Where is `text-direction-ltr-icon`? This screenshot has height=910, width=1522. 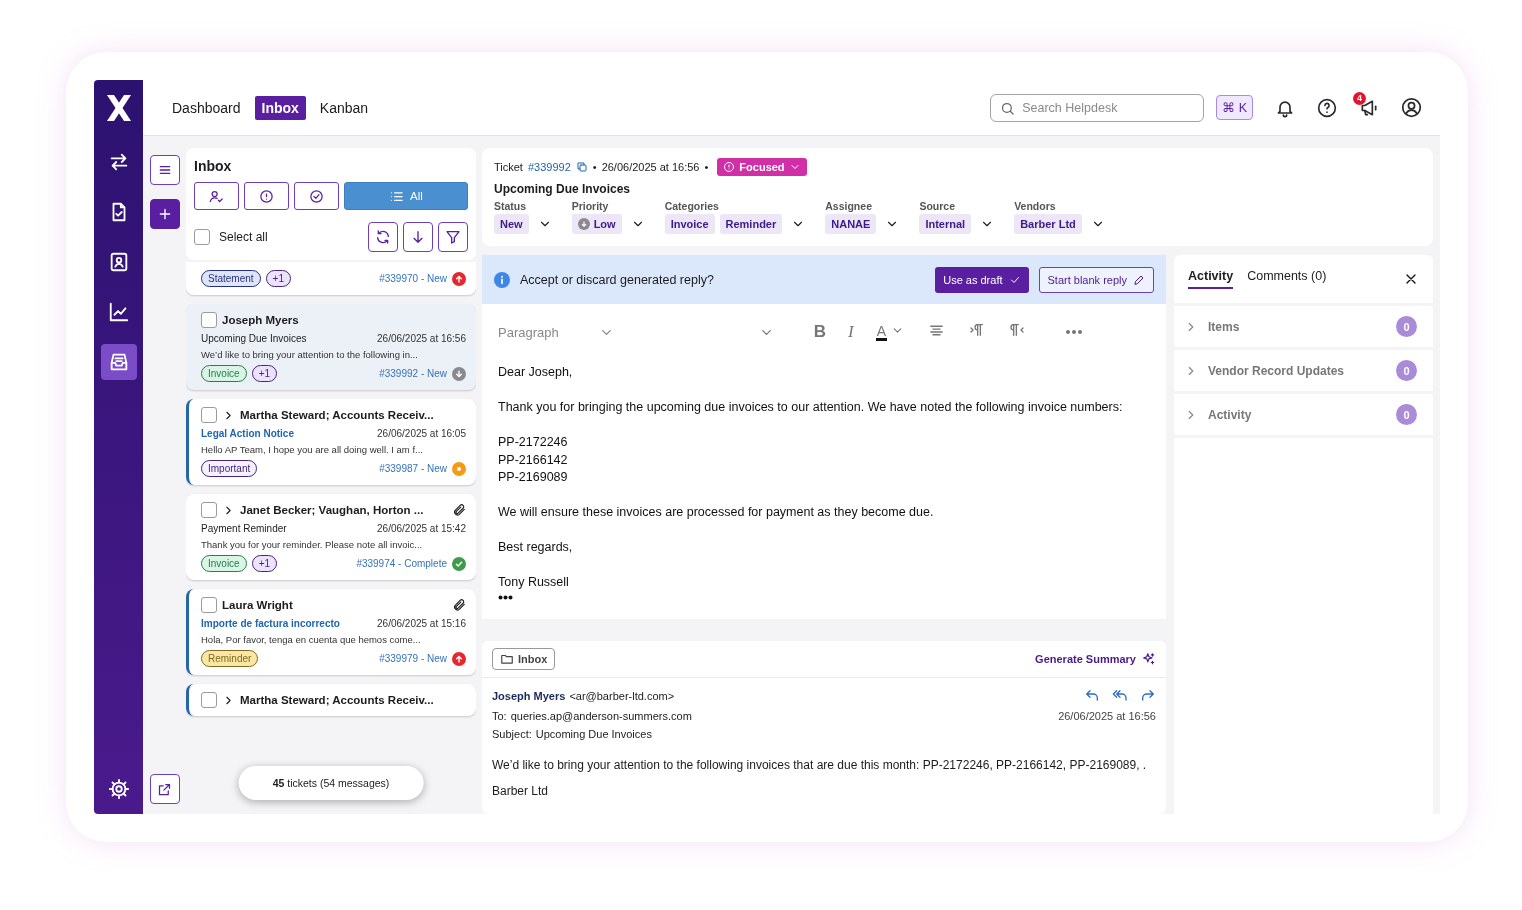
text-direction-ltr-icon is located at coordinates (977, 330).